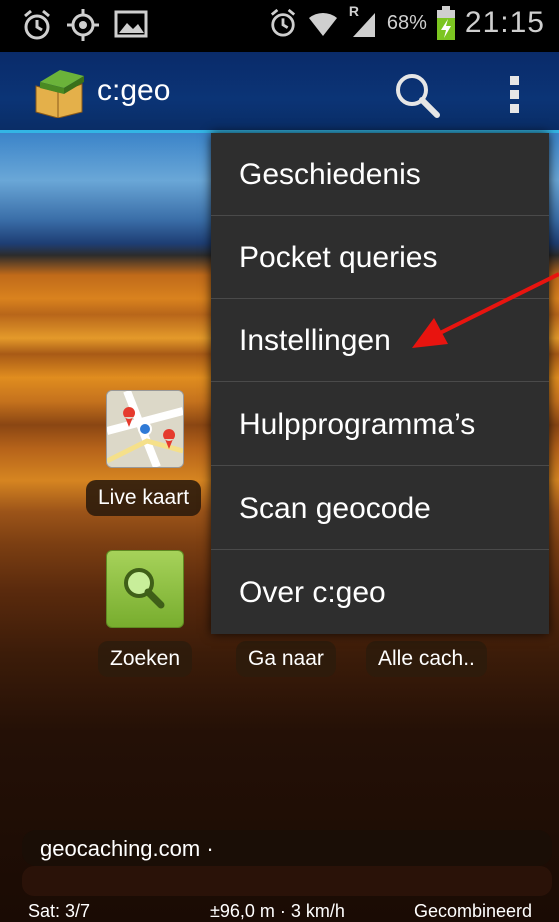  I want to click on menu-item-scan-geocode: Scan geocode, so click(380, 508).